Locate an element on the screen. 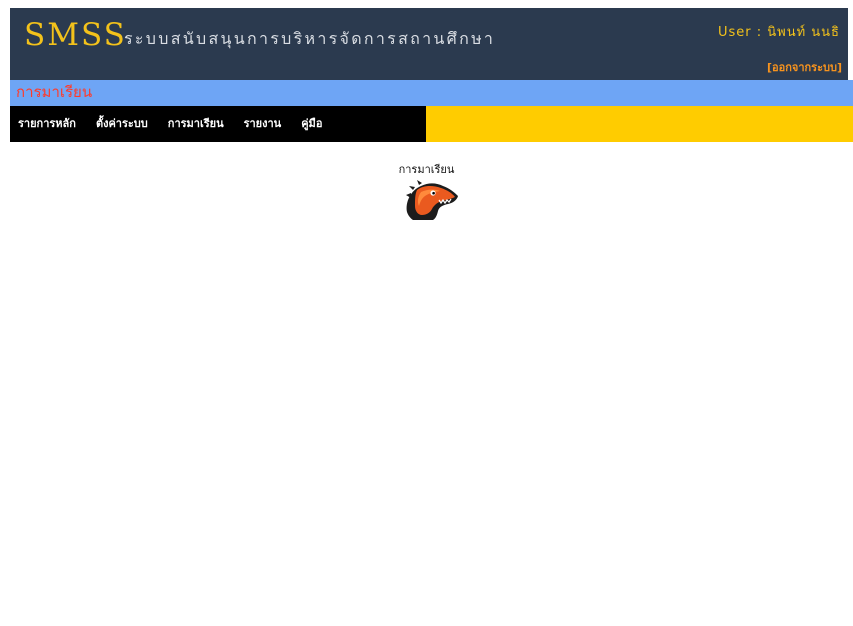  content-title: การมาเรียน is located at coordinates (426, 169).